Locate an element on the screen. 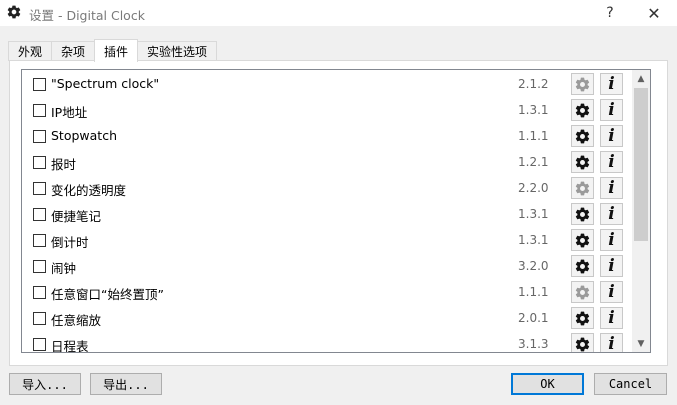 Image resolution: width=677 pixels, height=405 pixels. scroll-up-button: ▲ is located at coordinates (641, 78).